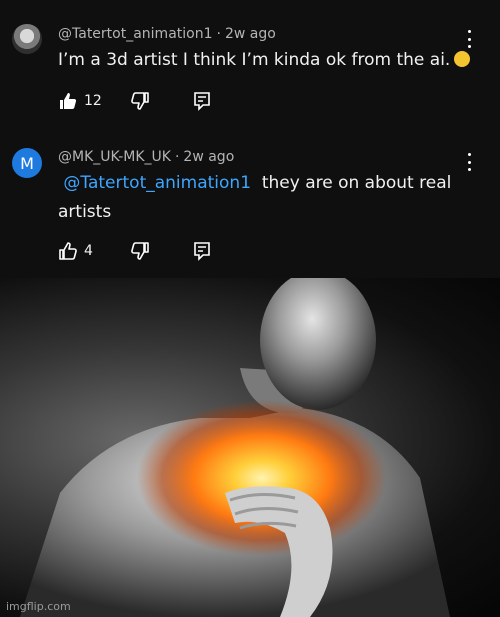 The height and width of the screenshot is (617, 500). I want to click on comment-meta: @MK_UK-MK_UK · 2w ago, so click(146, 157).